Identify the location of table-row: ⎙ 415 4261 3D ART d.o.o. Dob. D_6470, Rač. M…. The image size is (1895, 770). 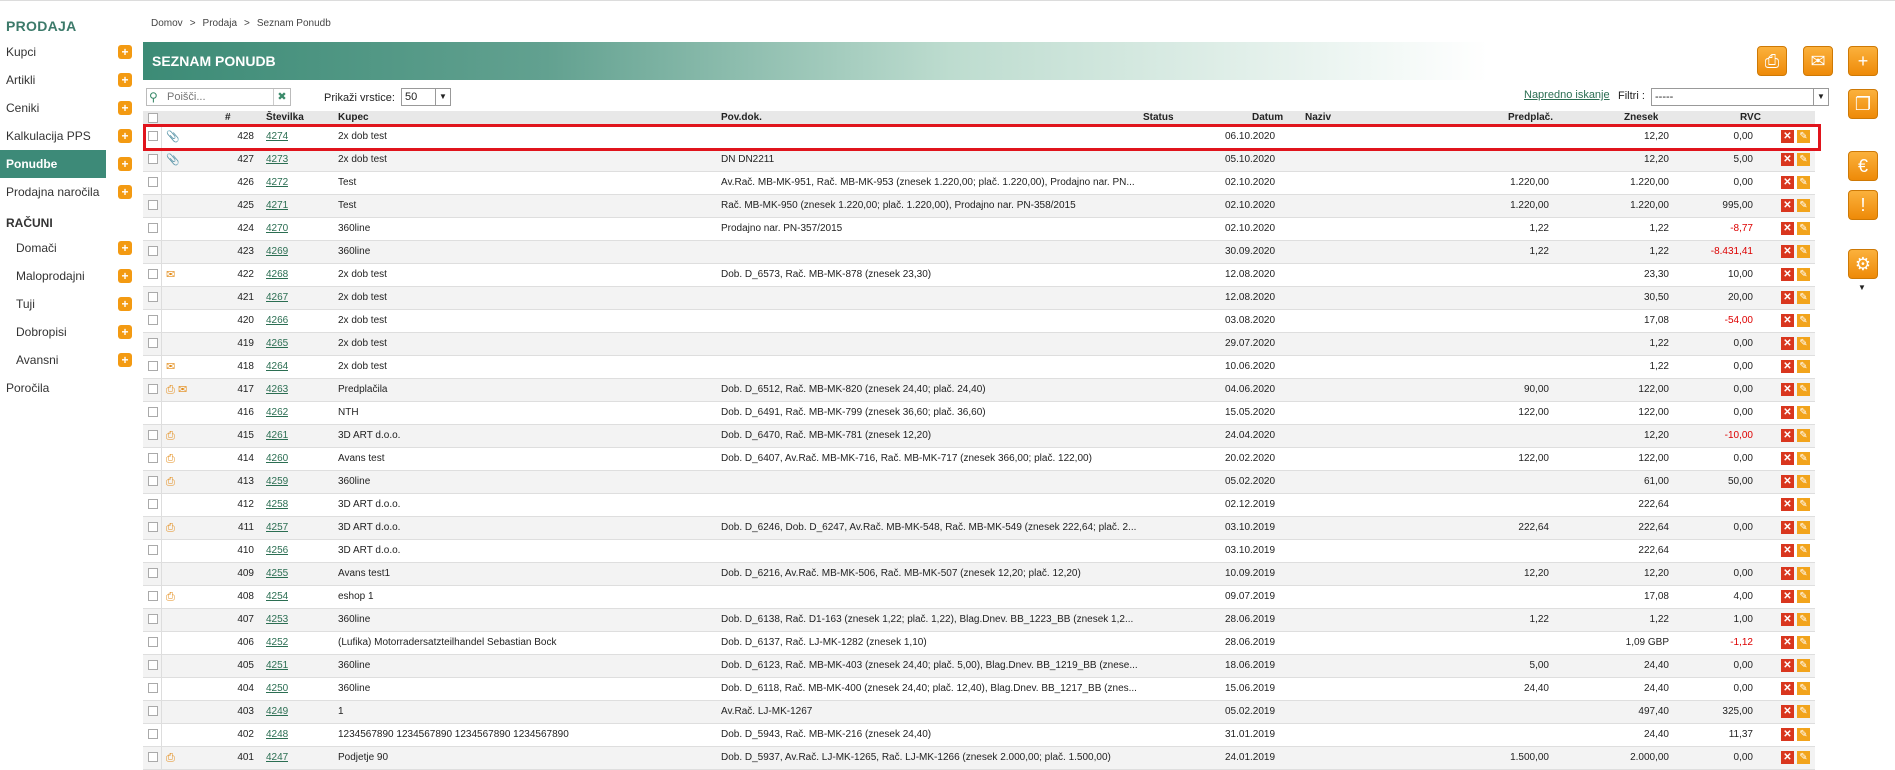
(979, 436).